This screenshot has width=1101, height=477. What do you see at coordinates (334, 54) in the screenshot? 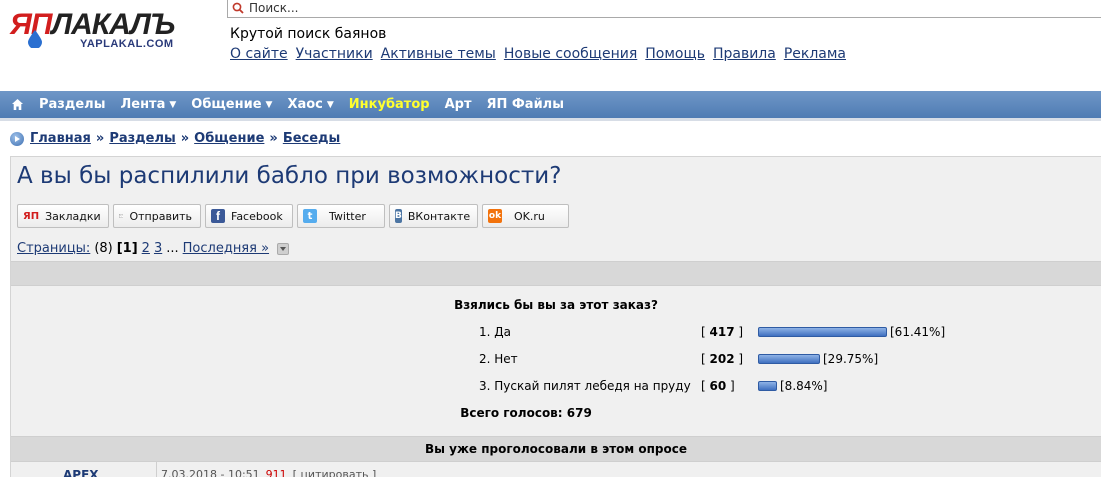
I see `link-members: Участники` at bounding box center [334, 54].